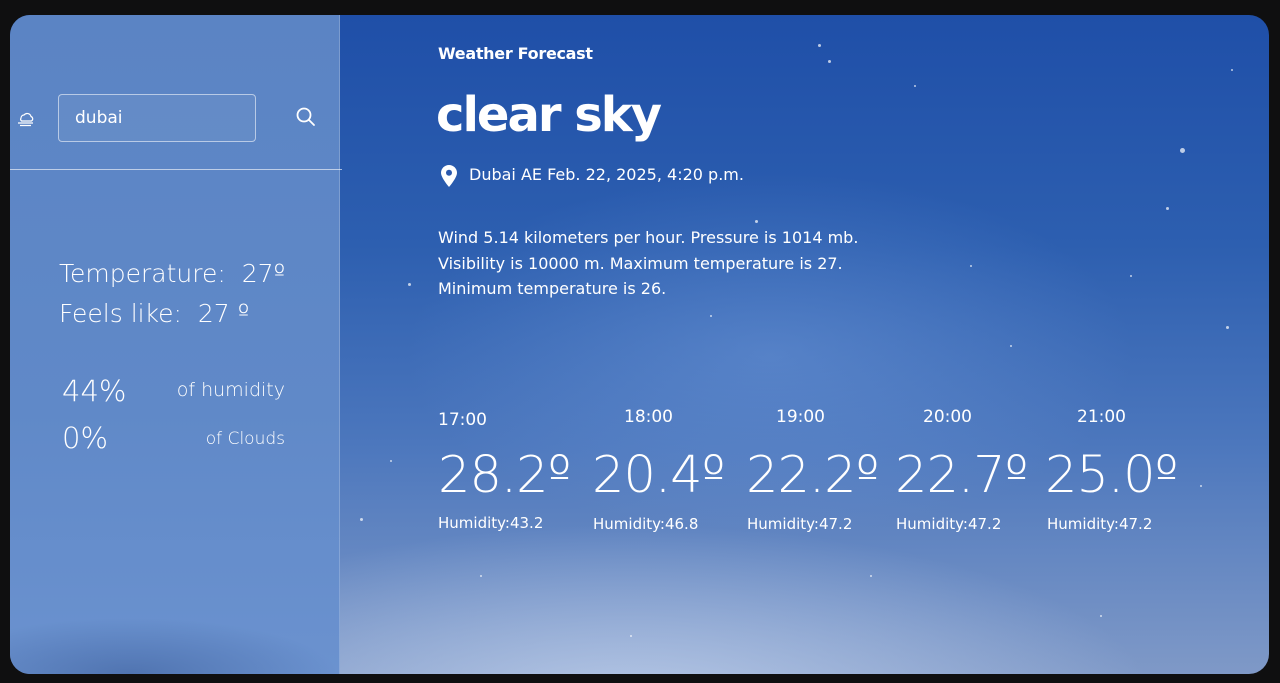  I want to click on feels-like-value: 27 º, so click(223, 313).